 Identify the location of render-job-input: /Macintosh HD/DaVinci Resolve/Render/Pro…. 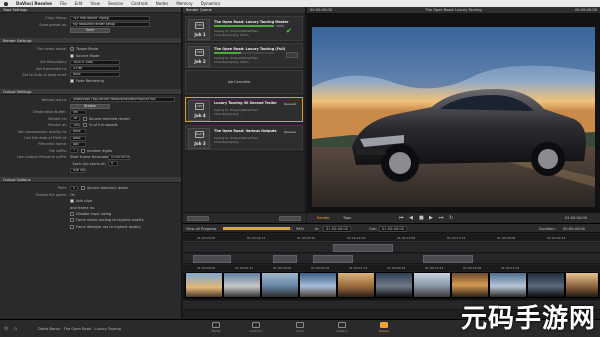
(122, 100).